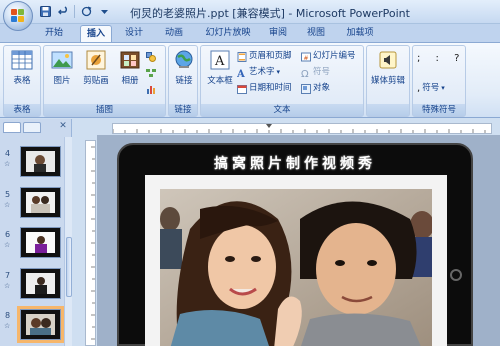 This screenshot has height=346, width=500. I want to click on date-time-button: 日期和时间, so click(264, 88).